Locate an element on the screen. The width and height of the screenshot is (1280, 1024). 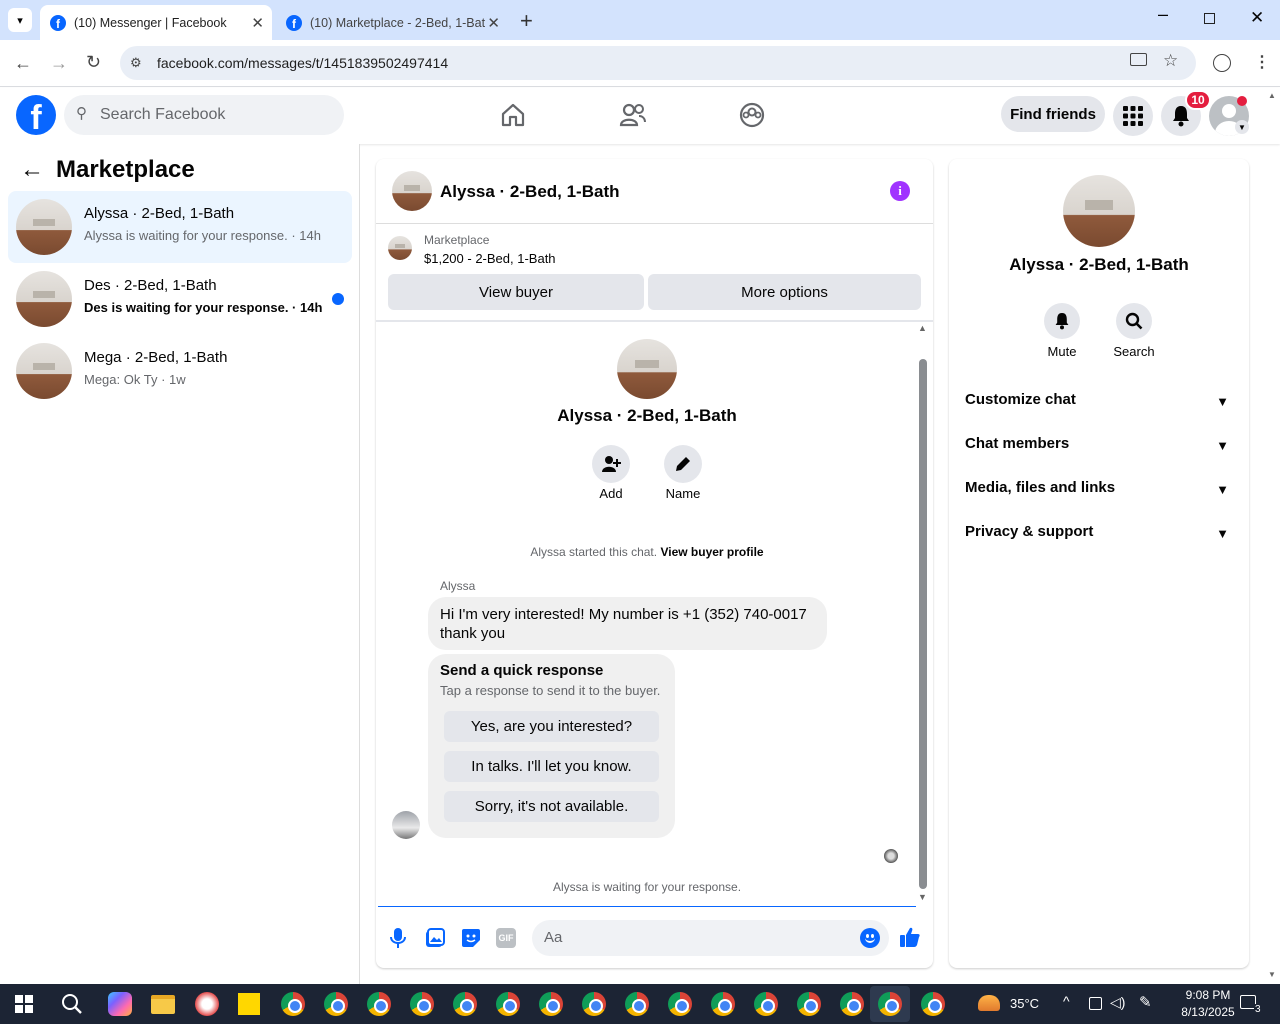
back-icon: ← is located at coordinates (23, 63).